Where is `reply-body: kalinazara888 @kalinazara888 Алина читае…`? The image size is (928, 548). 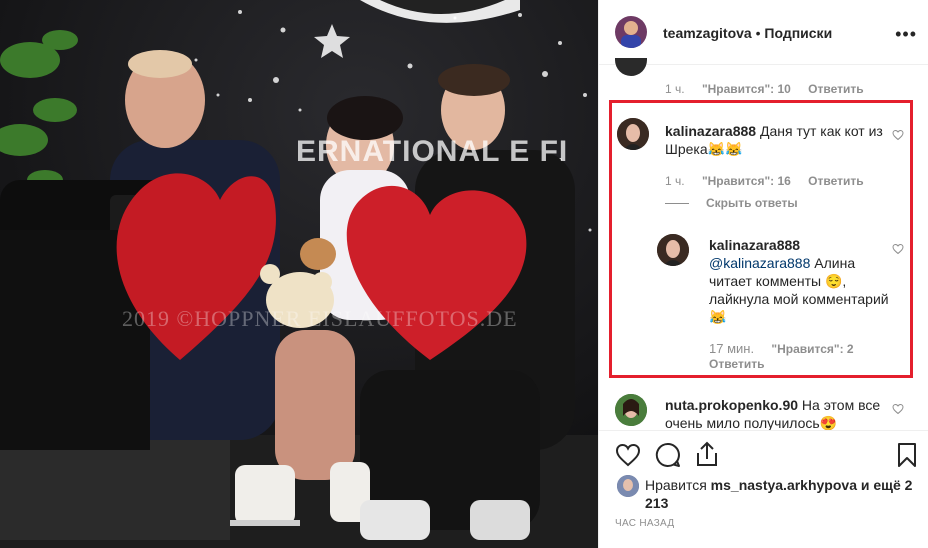
reply-body: kalinazara888 @kalinazara888 Алина читае… is located at coordinates (799, 281).